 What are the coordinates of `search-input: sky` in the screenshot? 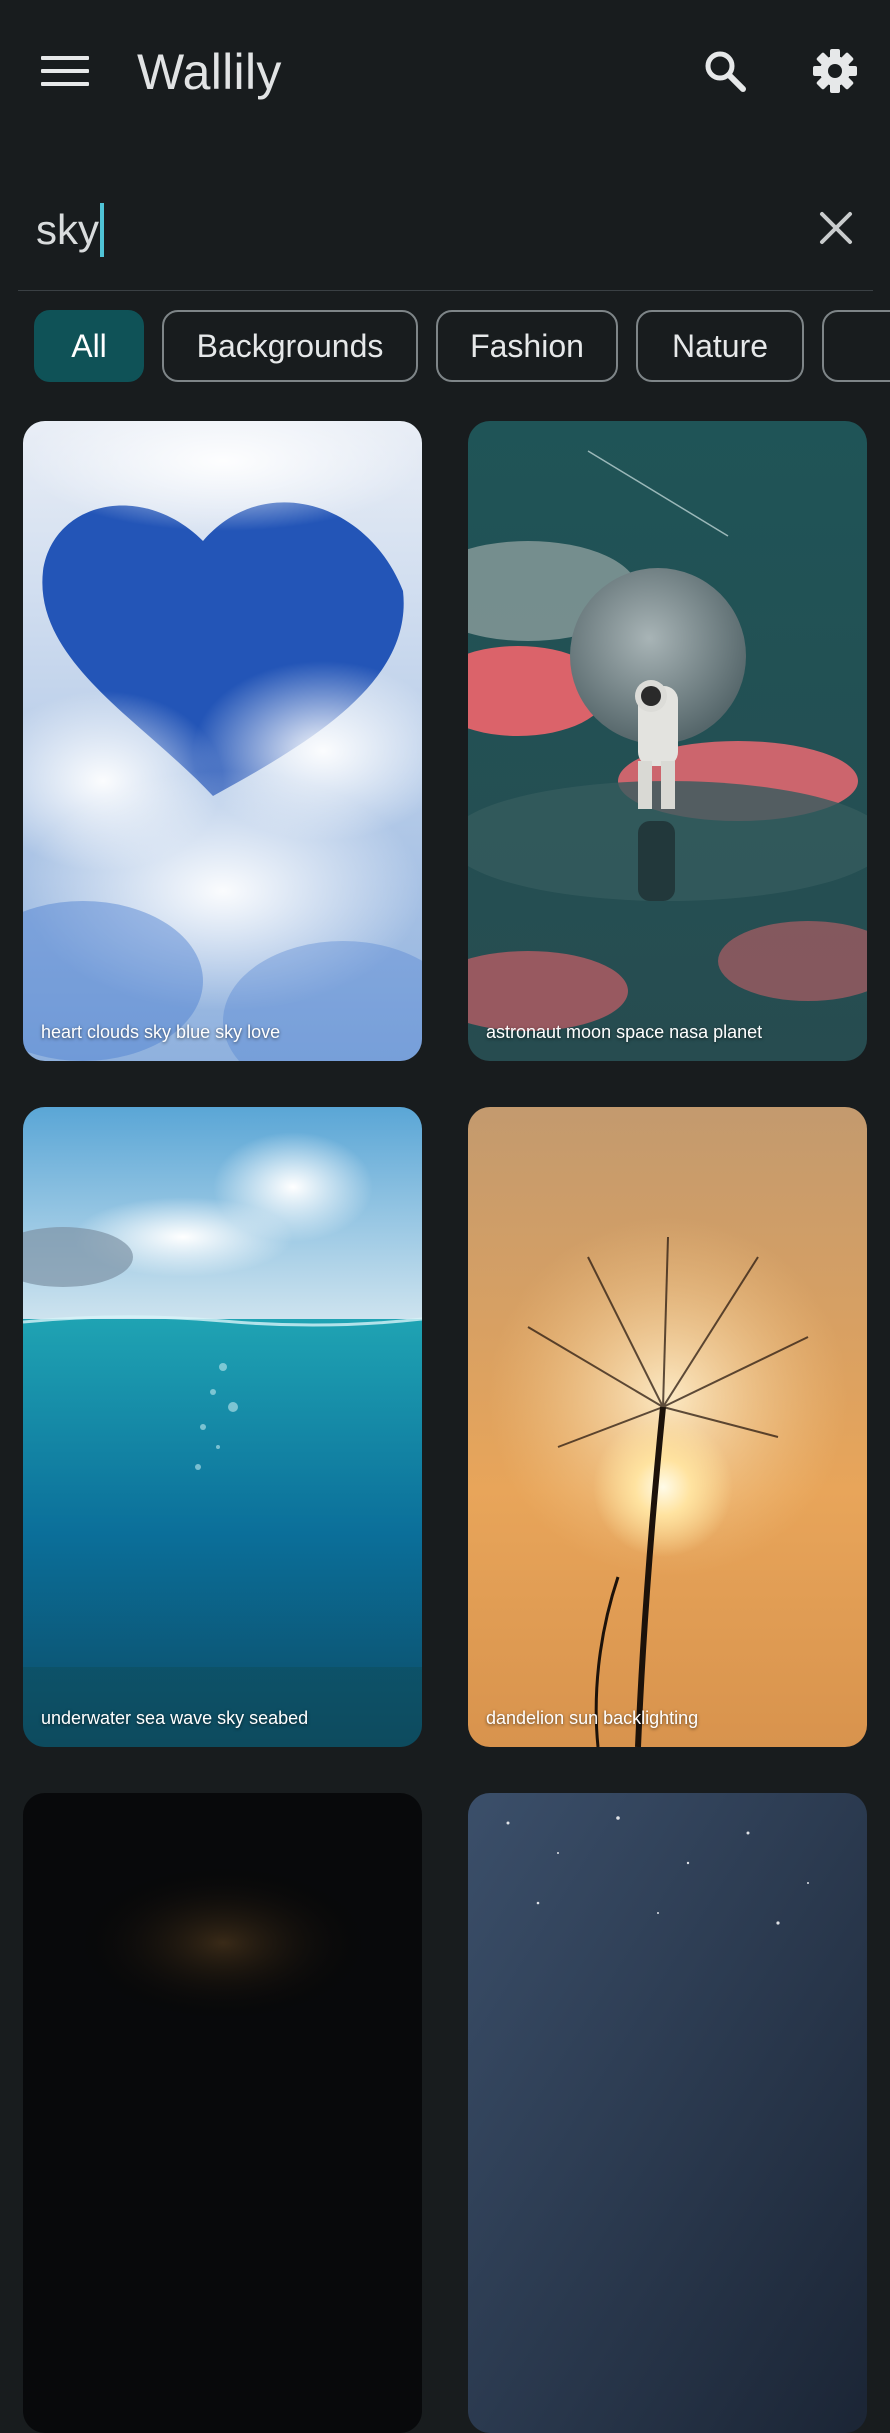 It's located at (70, 230).